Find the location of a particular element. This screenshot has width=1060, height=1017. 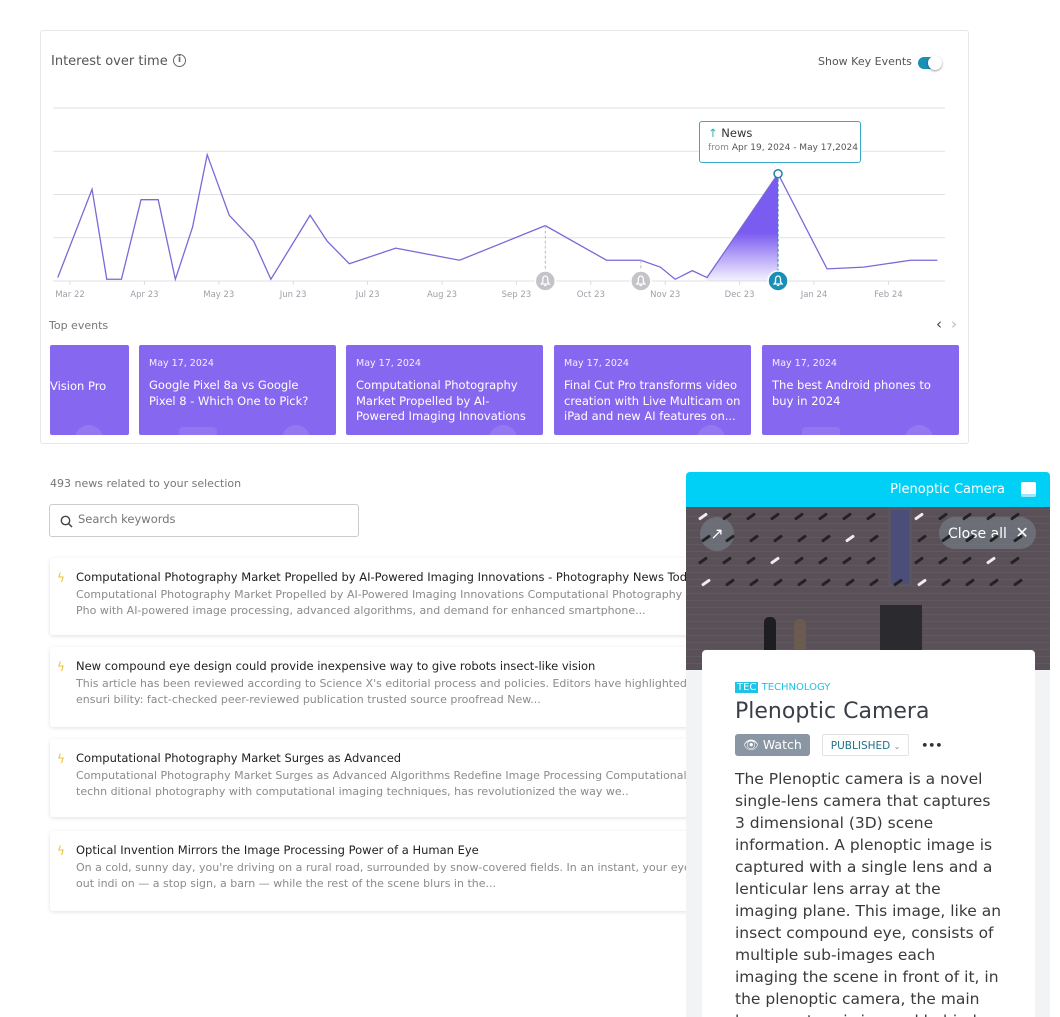

tooltip-range: Apr 19, 2024 - May 17,2024 is located at coordinates (794, 148).